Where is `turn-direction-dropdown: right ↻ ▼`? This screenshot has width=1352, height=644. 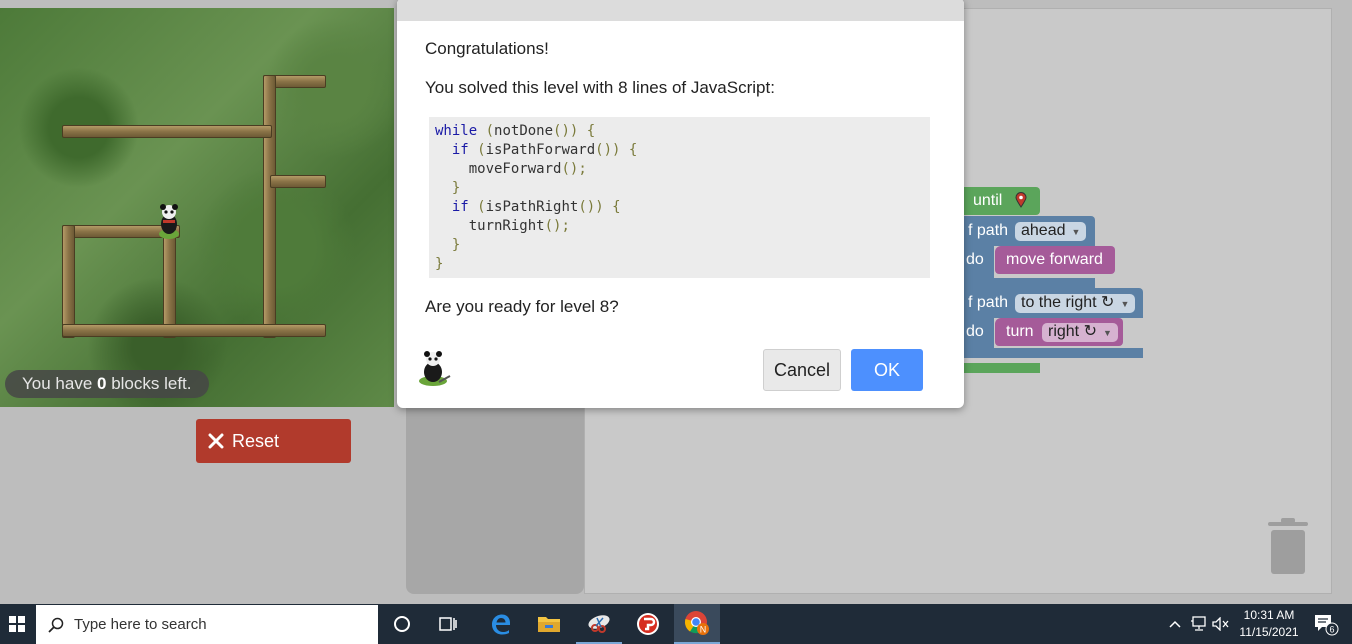
turn-direction-dropdown: right ↻ ▼ is located at coordinates (1080, 332).